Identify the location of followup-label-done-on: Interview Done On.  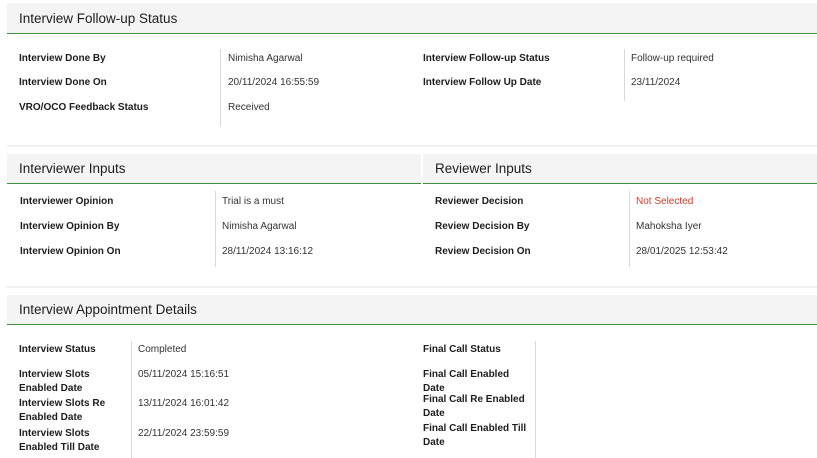
(63, 82).